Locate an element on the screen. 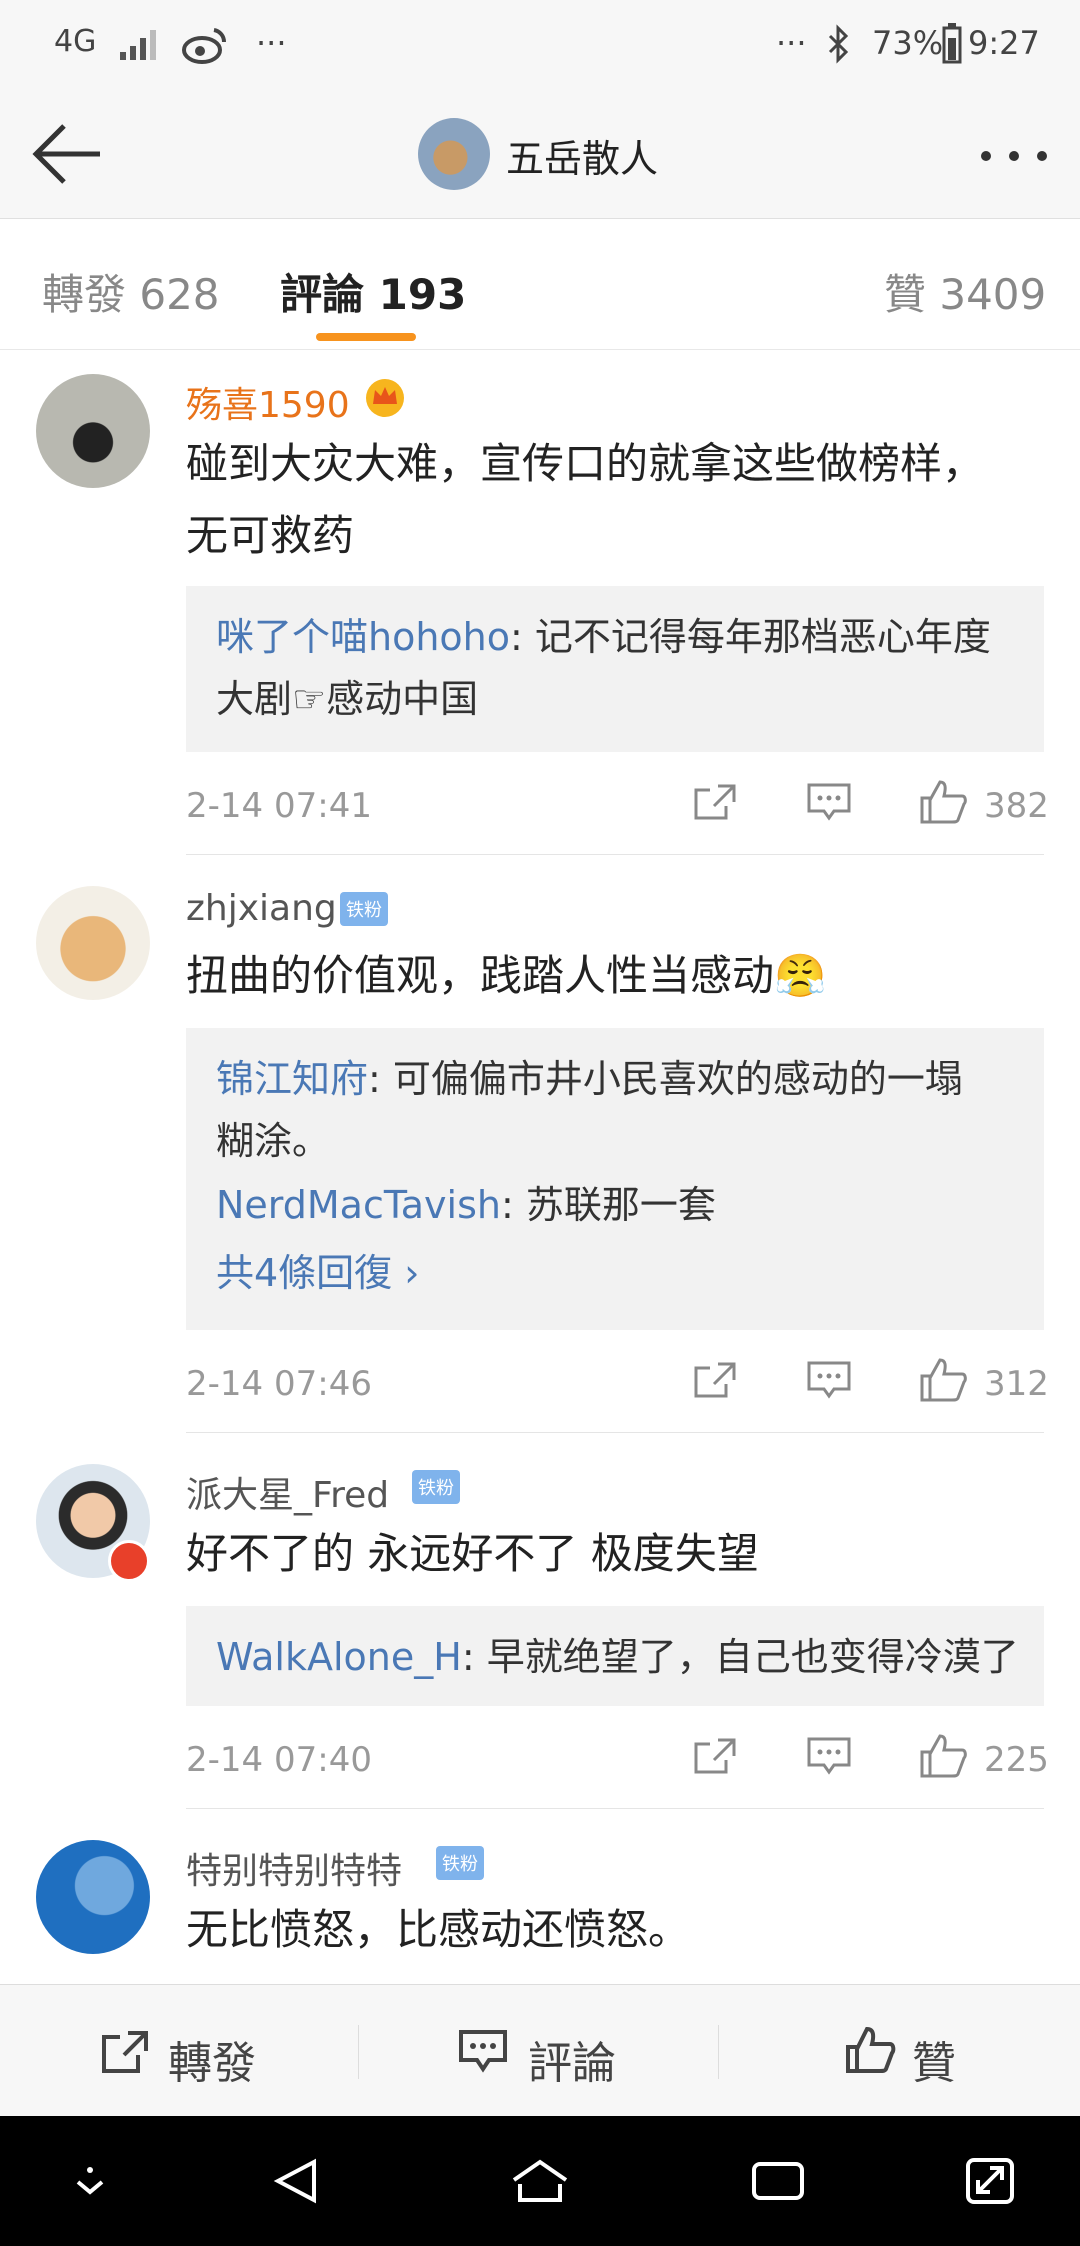 Image resolution: width=1080 pixels, height=2246 pixels. like-count: 312 is located at coordinates (1016, 1384).